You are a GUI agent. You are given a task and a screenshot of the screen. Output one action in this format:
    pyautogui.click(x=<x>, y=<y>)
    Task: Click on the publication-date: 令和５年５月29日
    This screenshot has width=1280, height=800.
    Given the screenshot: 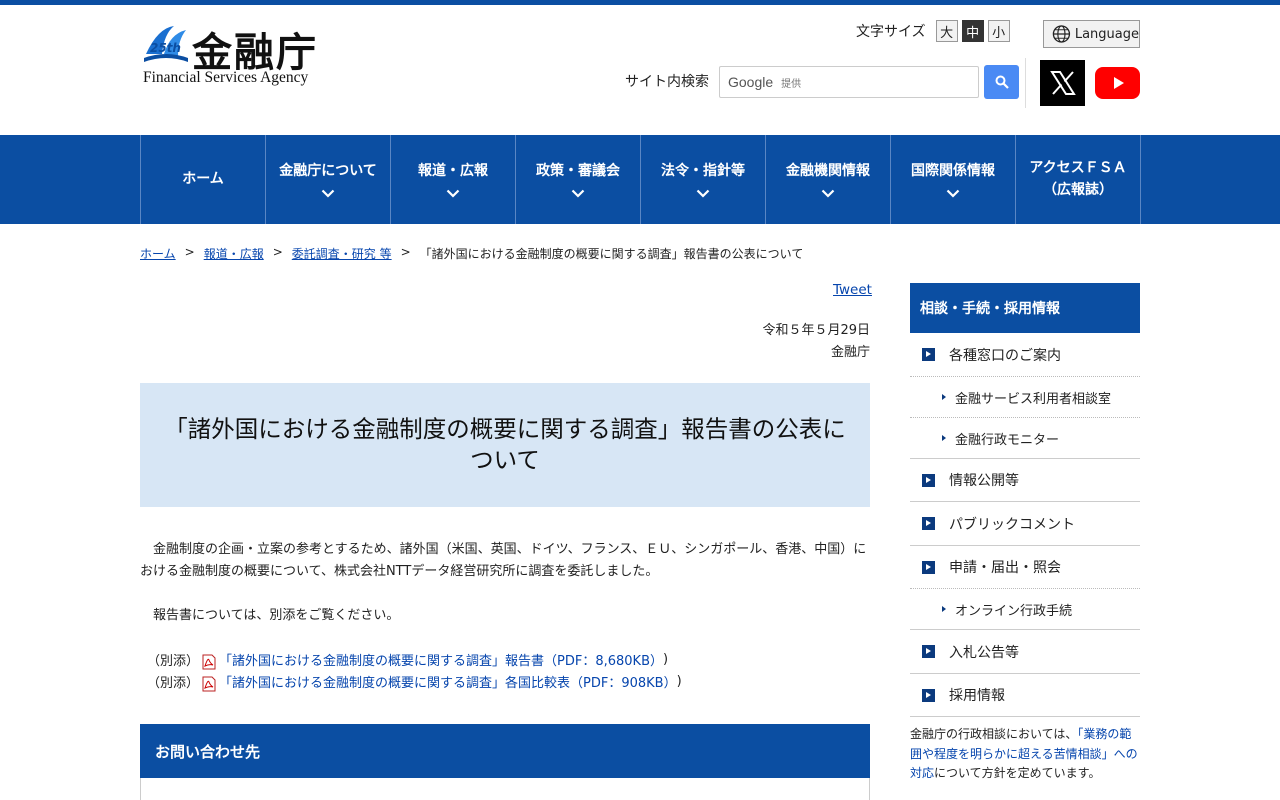 What is the action you would take?
    pyautogui.click(x=816, y=330)
    